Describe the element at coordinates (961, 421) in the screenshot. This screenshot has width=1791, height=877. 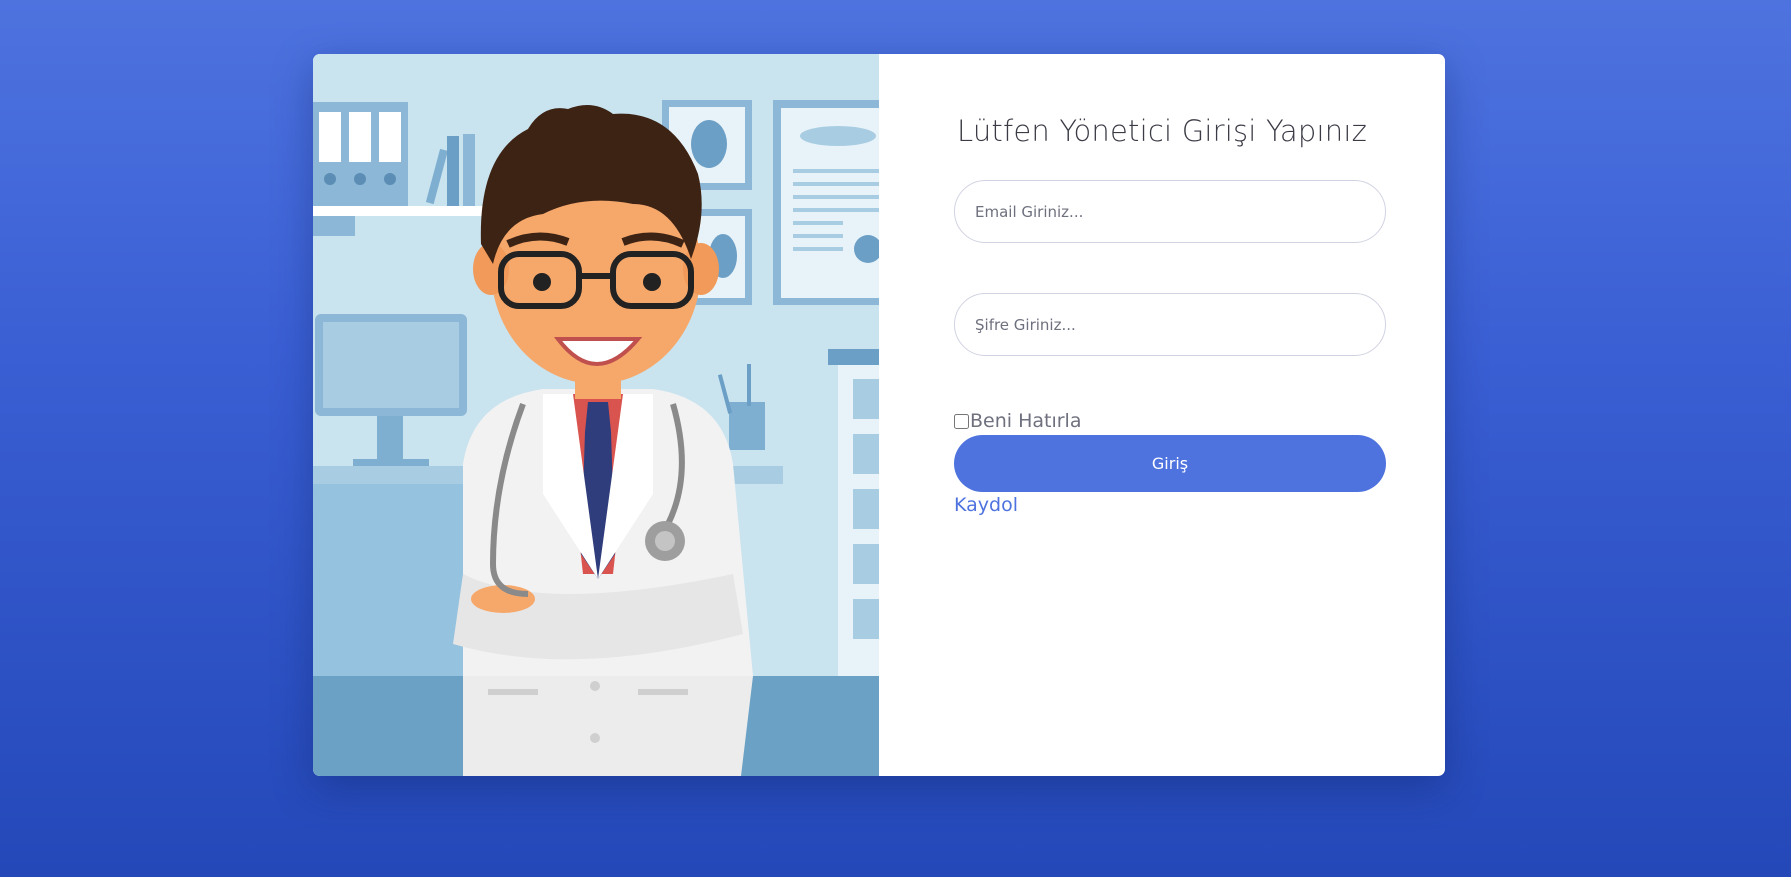
I see `remember-me-checkbox` at that location.